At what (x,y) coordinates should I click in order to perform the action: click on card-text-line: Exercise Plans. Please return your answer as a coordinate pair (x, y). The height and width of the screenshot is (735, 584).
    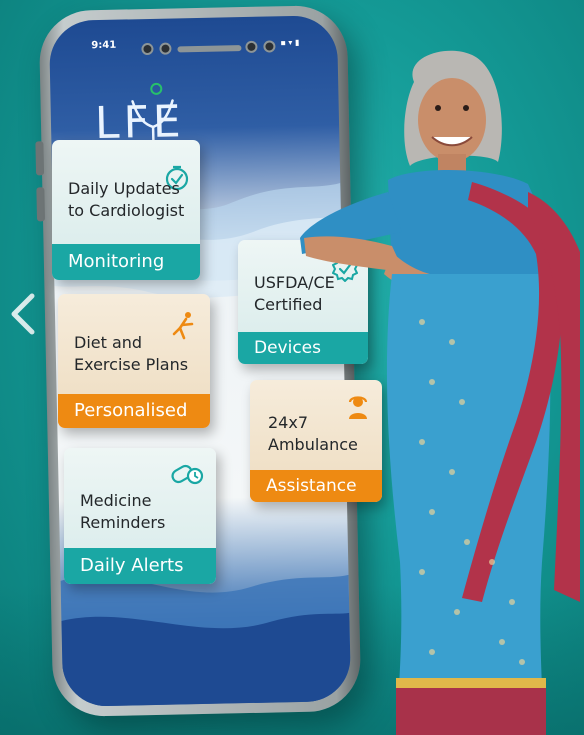
    Looking at the image, I should click on (131, 364).